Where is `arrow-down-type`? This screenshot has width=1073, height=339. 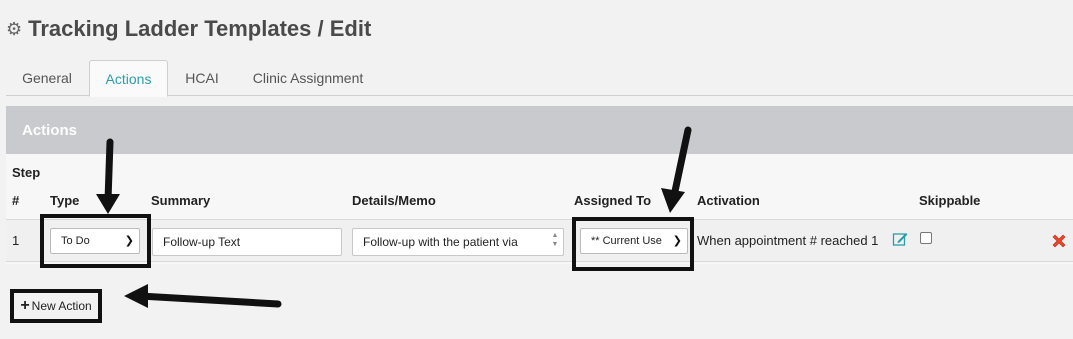 arrow-down-type is located at coordinates (108, 176).